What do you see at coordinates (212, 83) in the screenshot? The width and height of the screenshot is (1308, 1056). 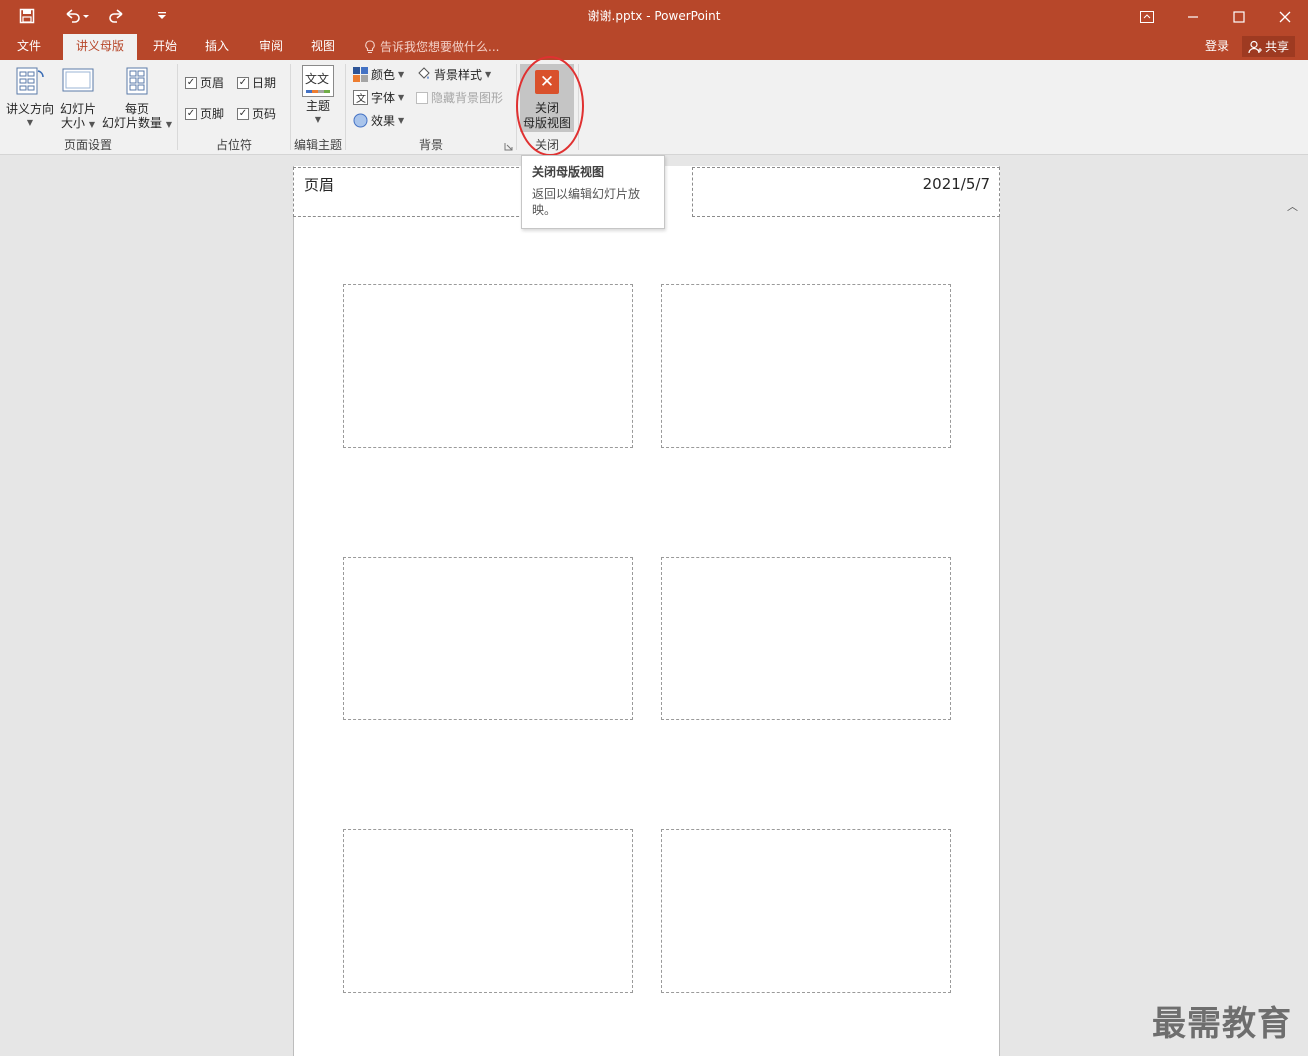 I see `checkbox-header-label: 页眉` at bounding box center [212, 83].